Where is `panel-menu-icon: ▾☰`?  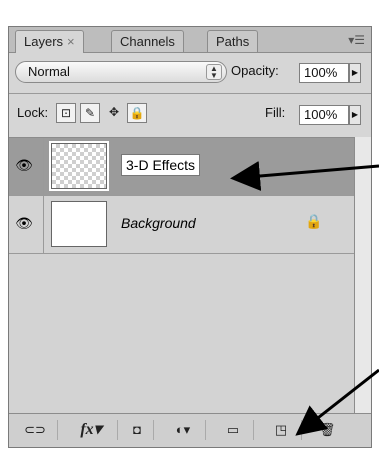
panel-menu-icon: ▾☰ is located at coordinates (356, 40).